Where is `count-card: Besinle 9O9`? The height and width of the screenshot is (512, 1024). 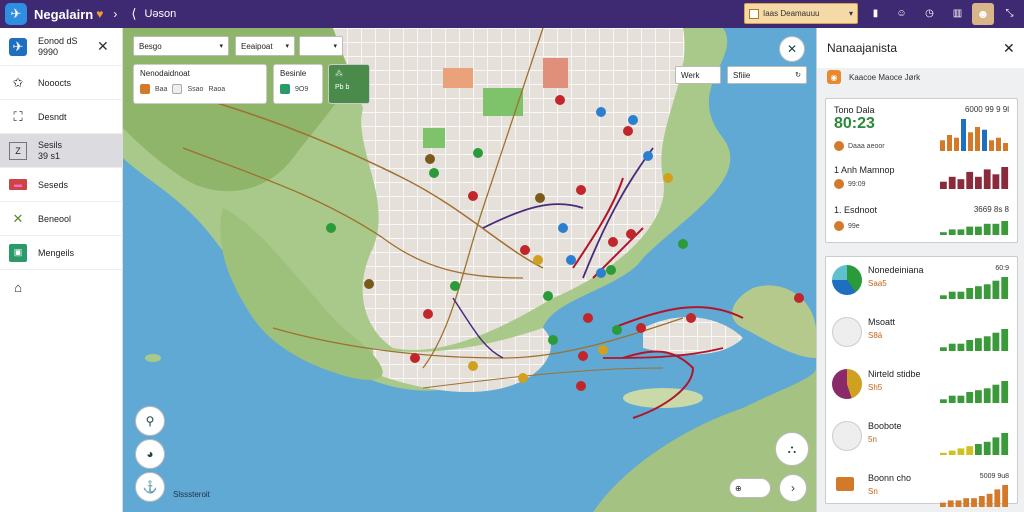 count-card: Besinle 9O9 is located at coordinates (298, 84).